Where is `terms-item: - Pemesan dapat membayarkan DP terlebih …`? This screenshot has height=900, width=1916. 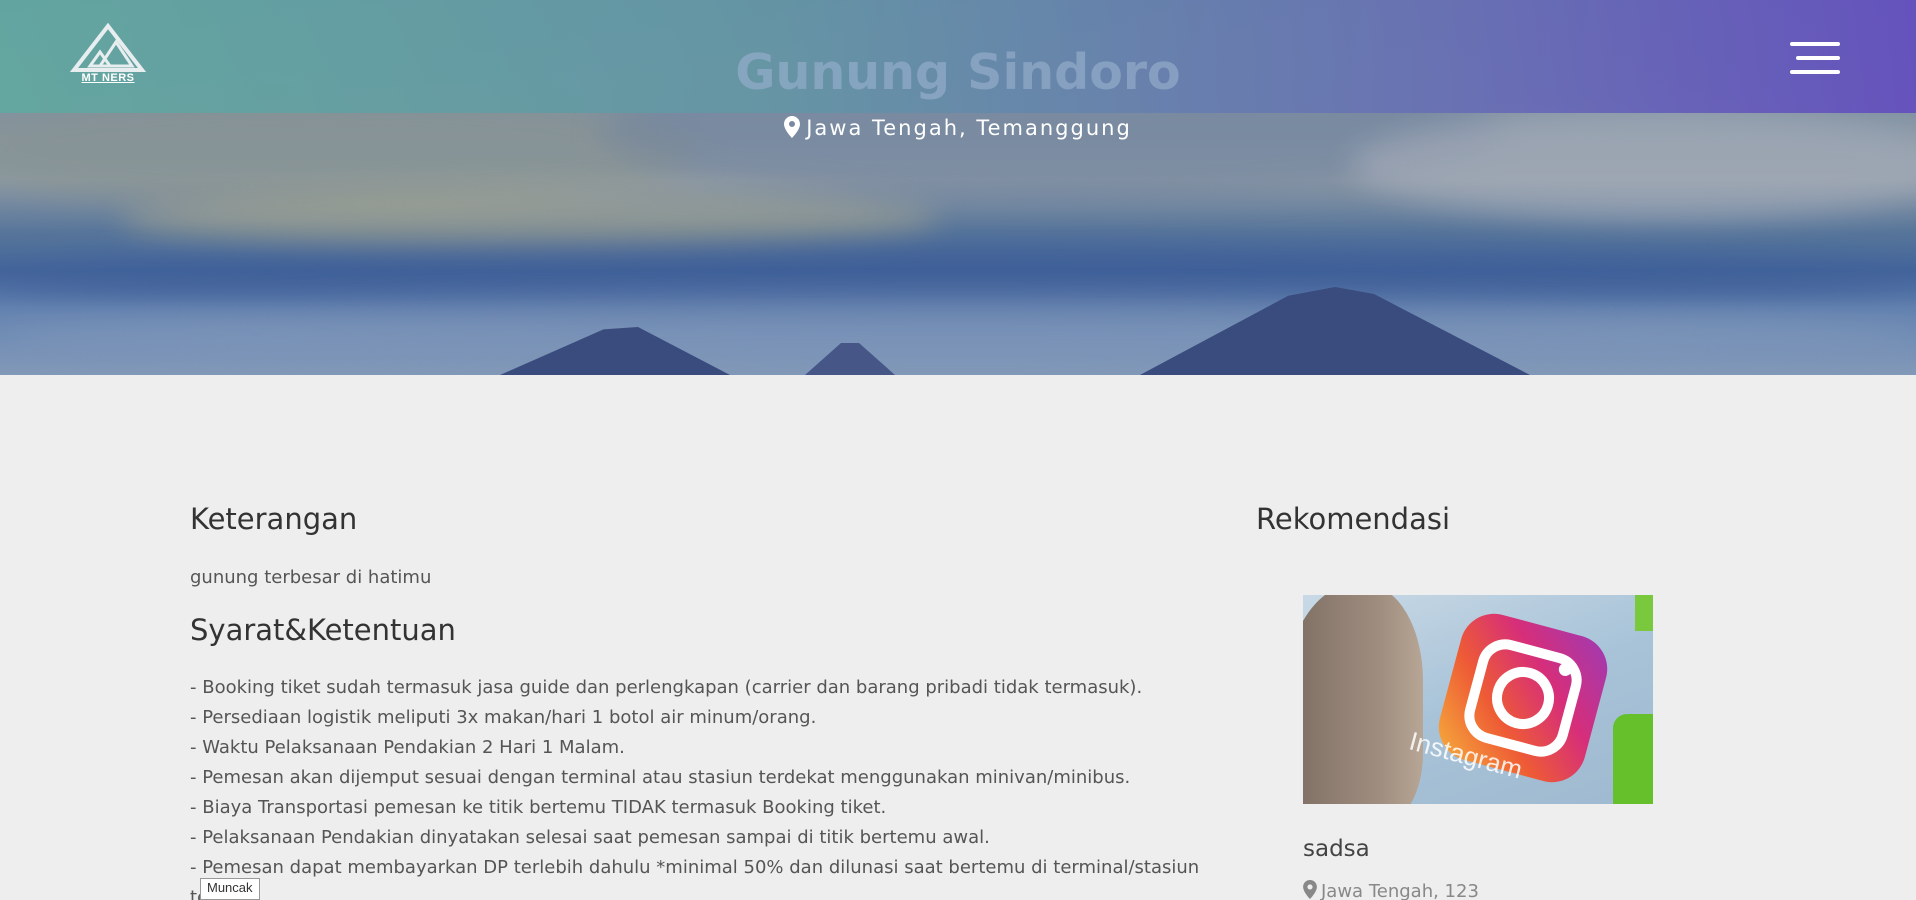
terms-item: - Pemesan dapat membayarkan DP terlebih … is located at coordinates (695, 867).